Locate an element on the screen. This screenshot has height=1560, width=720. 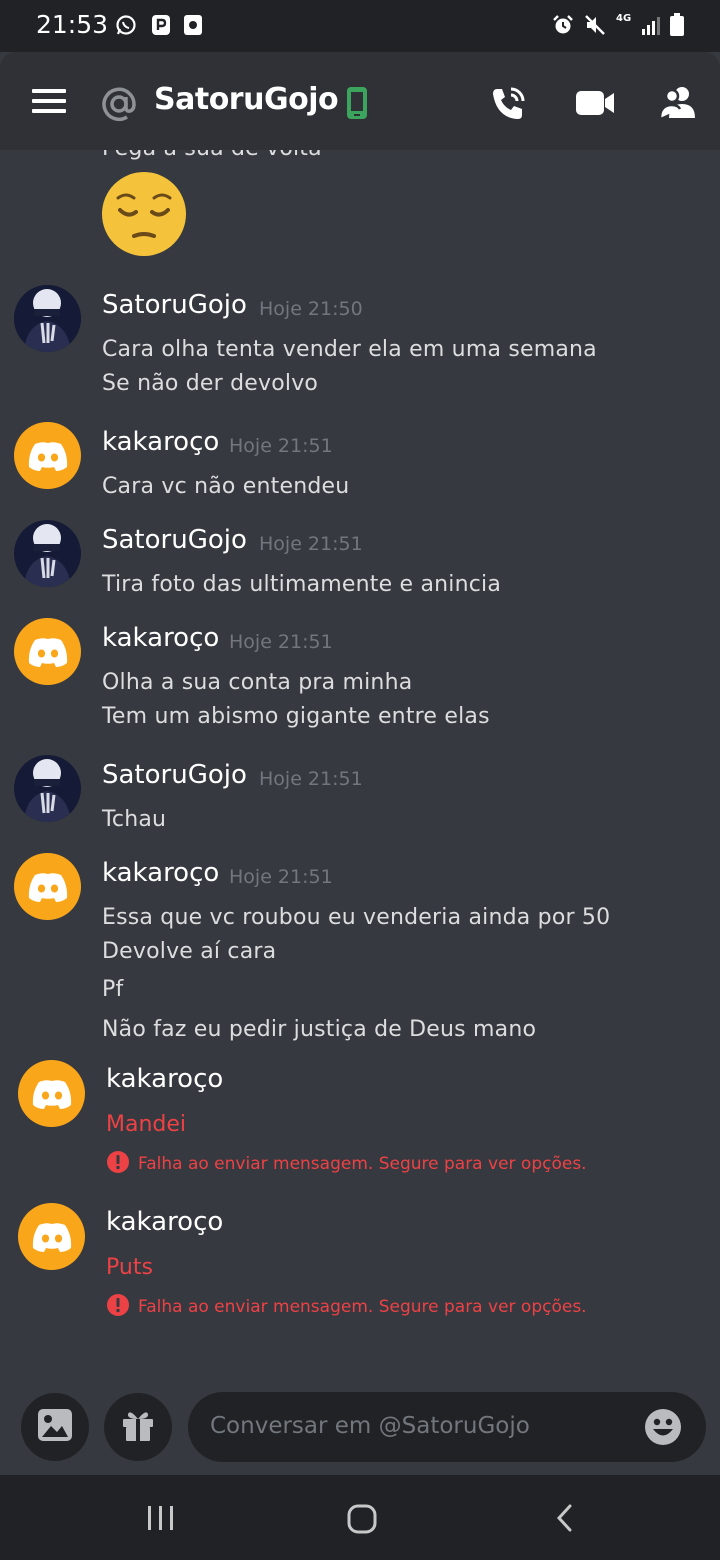
message-text: Cara olha tenta vender ela em uma semana is located at coordinates (349, 349).